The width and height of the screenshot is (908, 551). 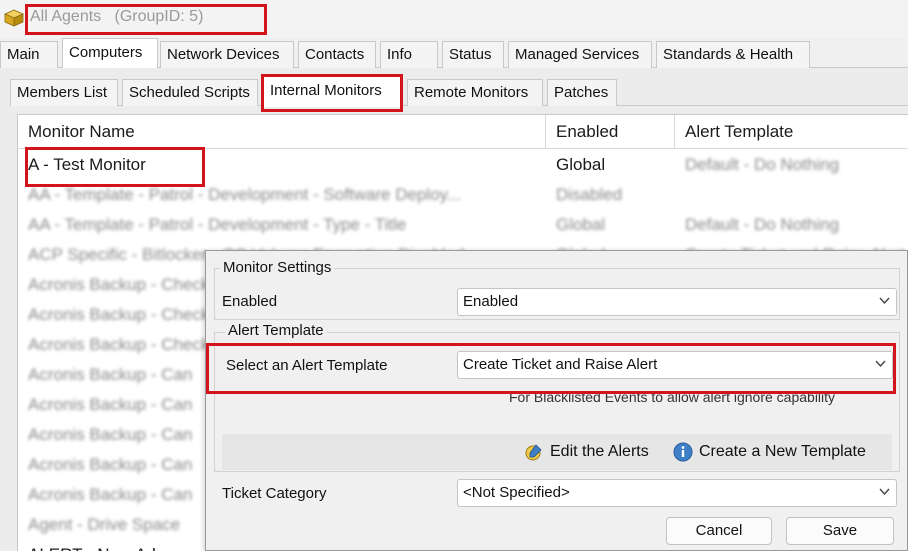 What do you see at coordinates (675, 365) in the screenshot?
I see `alert-template-select: Create Ticket and Raise Alert` at bounding box center [675, 365].